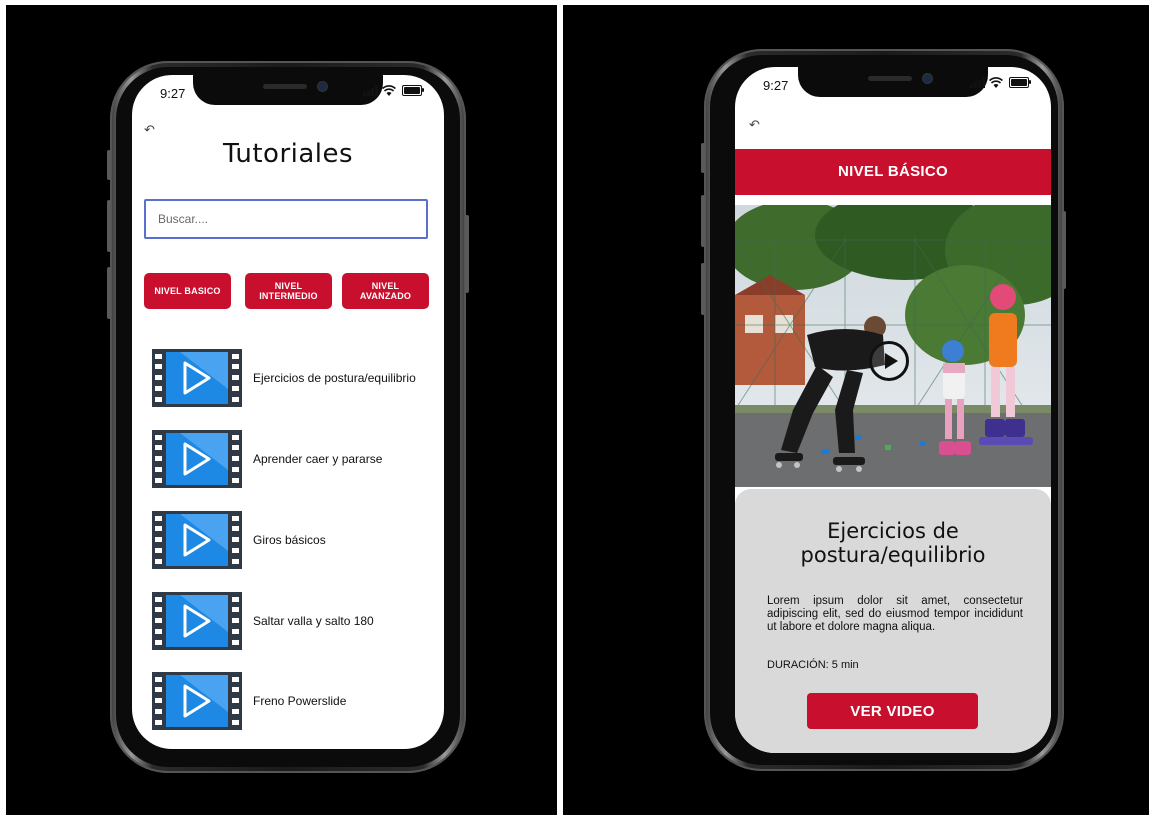 The height and width of the screenshot is (819, 1152). What do you see at coordinates (286, 219) in the screenshot?
I see `search-input` at bounding box center [286, 219].